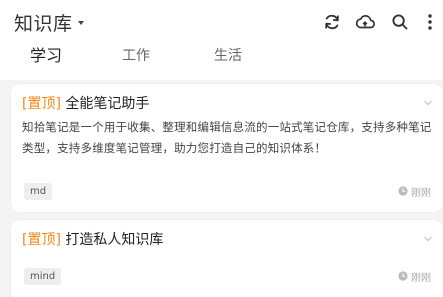  I want to click on tab-life: 生活, so click(228, 56).